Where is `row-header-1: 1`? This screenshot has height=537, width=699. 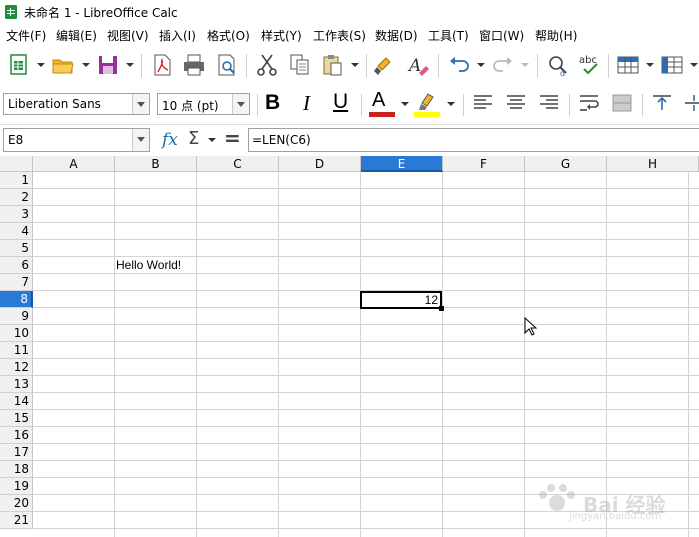
row-header-1: 1 is located at coordinates (16, 180).